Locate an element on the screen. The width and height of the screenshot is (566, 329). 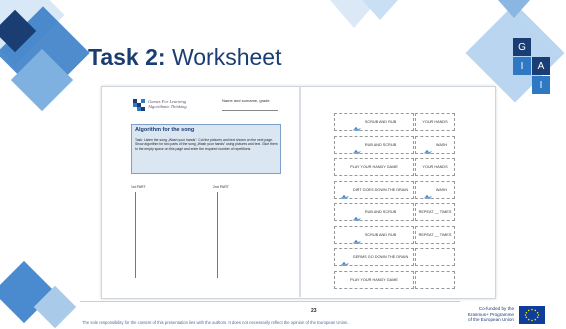
brand-line-2: Algorithmic Thinking is located at coordinates (167, 106).